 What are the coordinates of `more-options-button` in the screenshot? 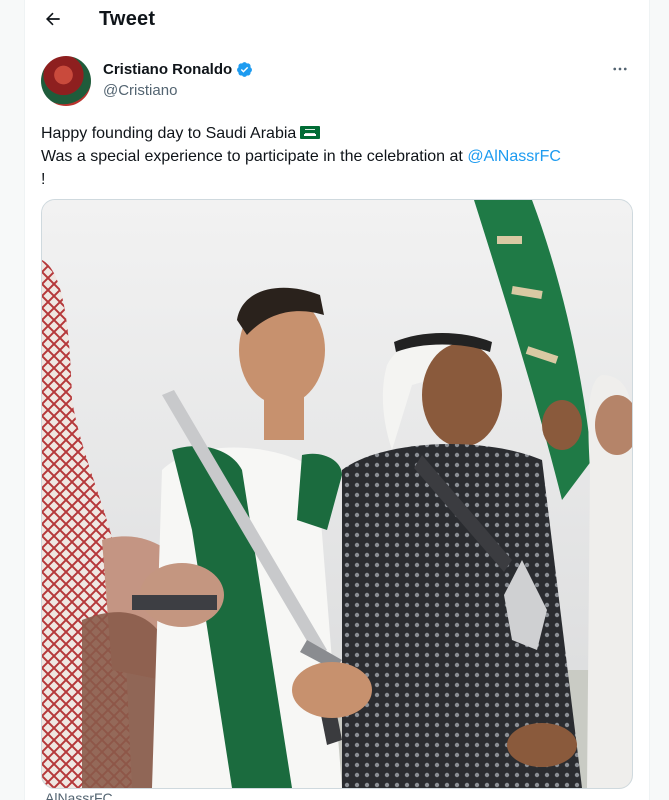 It's located at (620, 69).